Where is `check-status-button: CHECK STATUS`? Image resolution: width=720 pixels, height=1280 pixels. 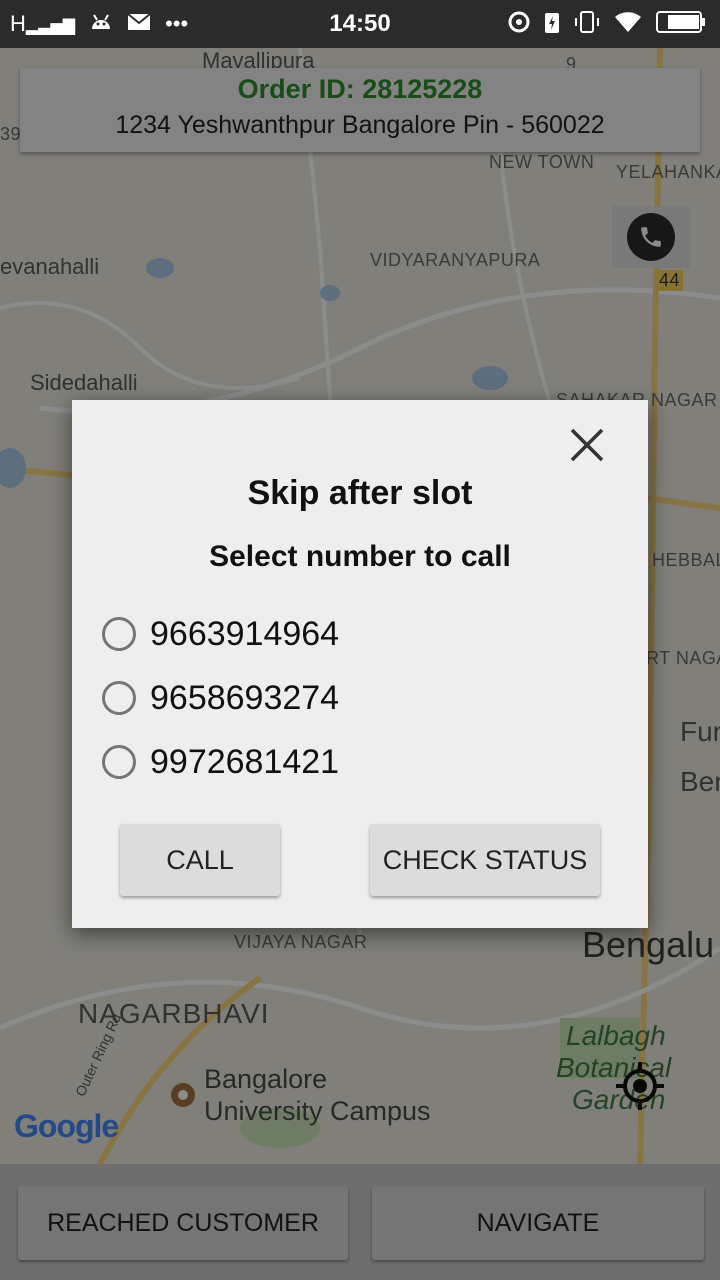
check-status-button: CHECK STATUS is located at coordinates (485, 860).